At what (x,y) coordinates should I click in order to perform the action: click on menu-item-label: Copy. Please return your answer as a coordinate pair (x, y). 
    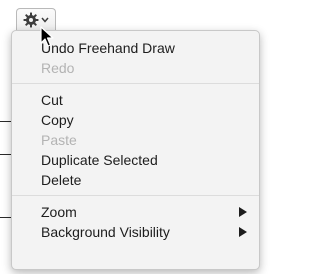
    Looking at the image, I should click on (57, 120).